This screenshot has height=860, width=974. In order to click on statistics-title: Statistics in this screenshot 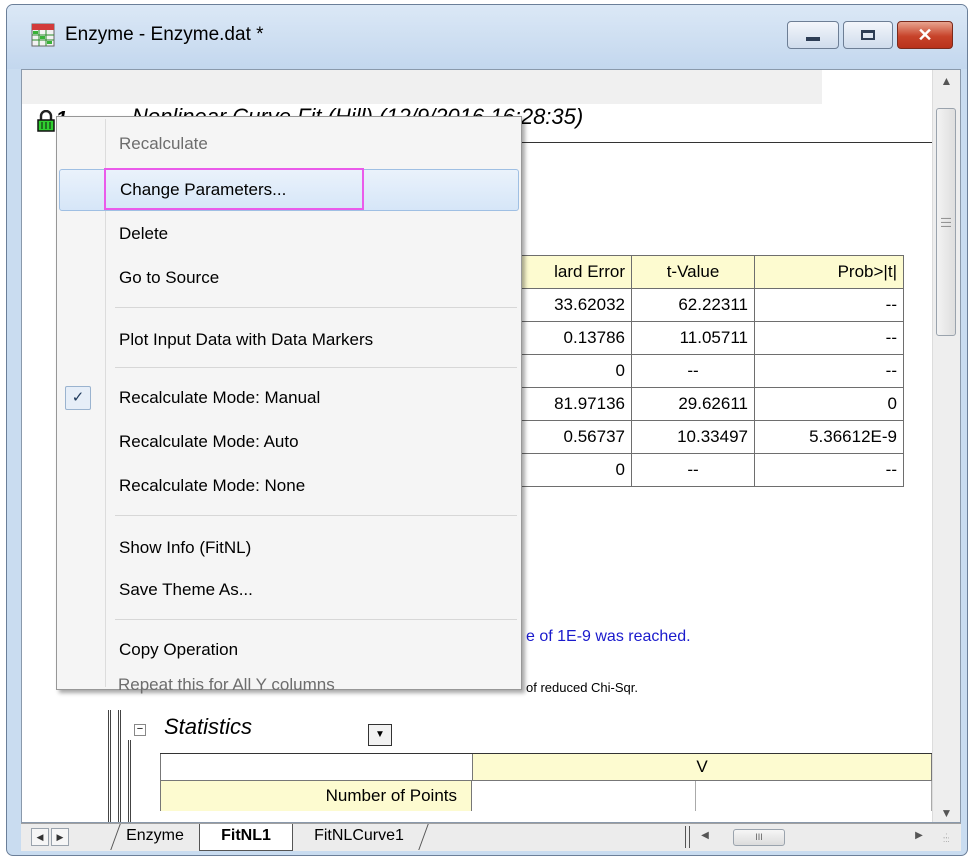, I will do `click(208, 726)`.